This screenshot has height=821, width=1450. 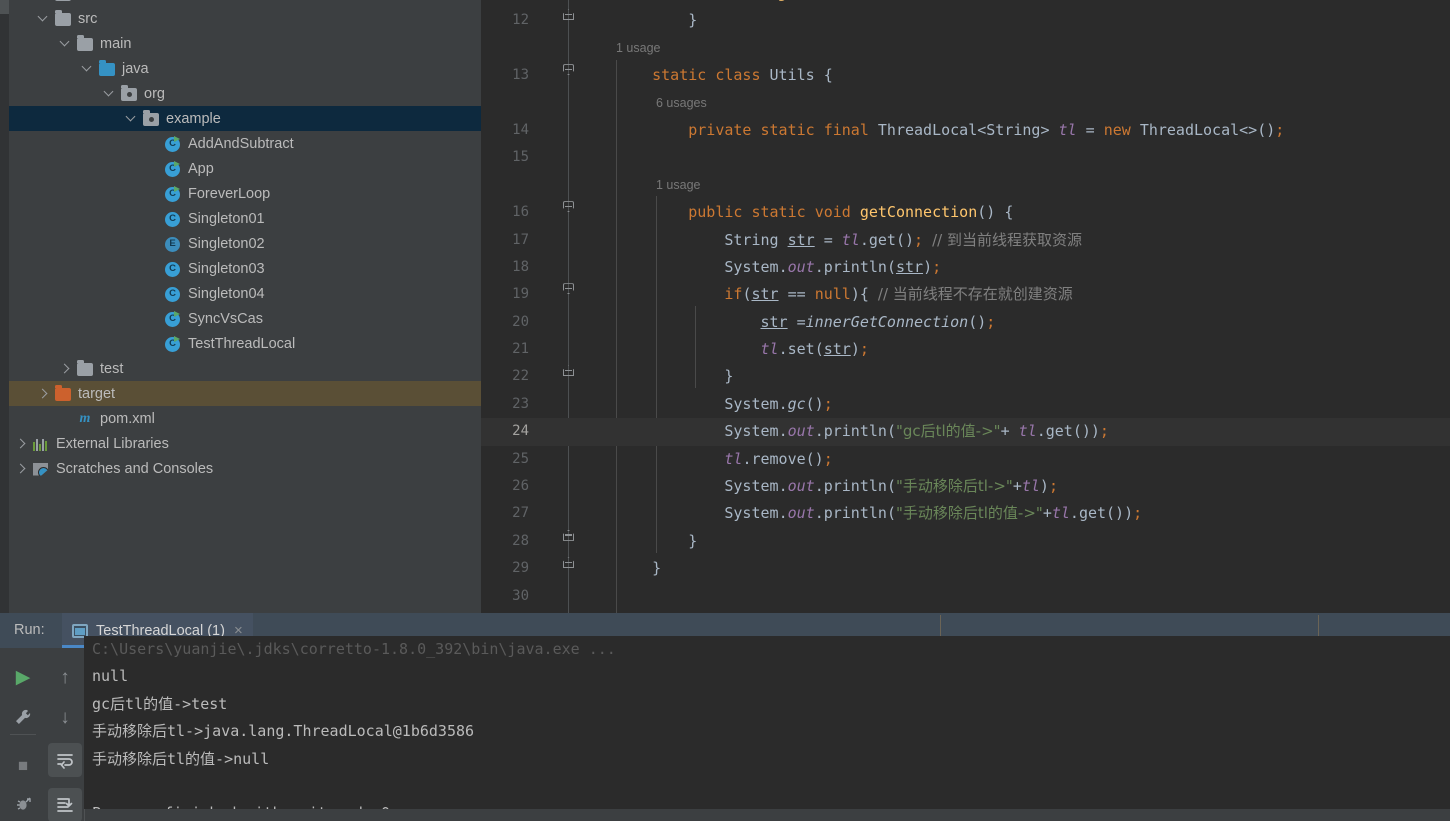 I want to click on tree-item-pom-xml: m pom.xml, so click(x=245, y=418).